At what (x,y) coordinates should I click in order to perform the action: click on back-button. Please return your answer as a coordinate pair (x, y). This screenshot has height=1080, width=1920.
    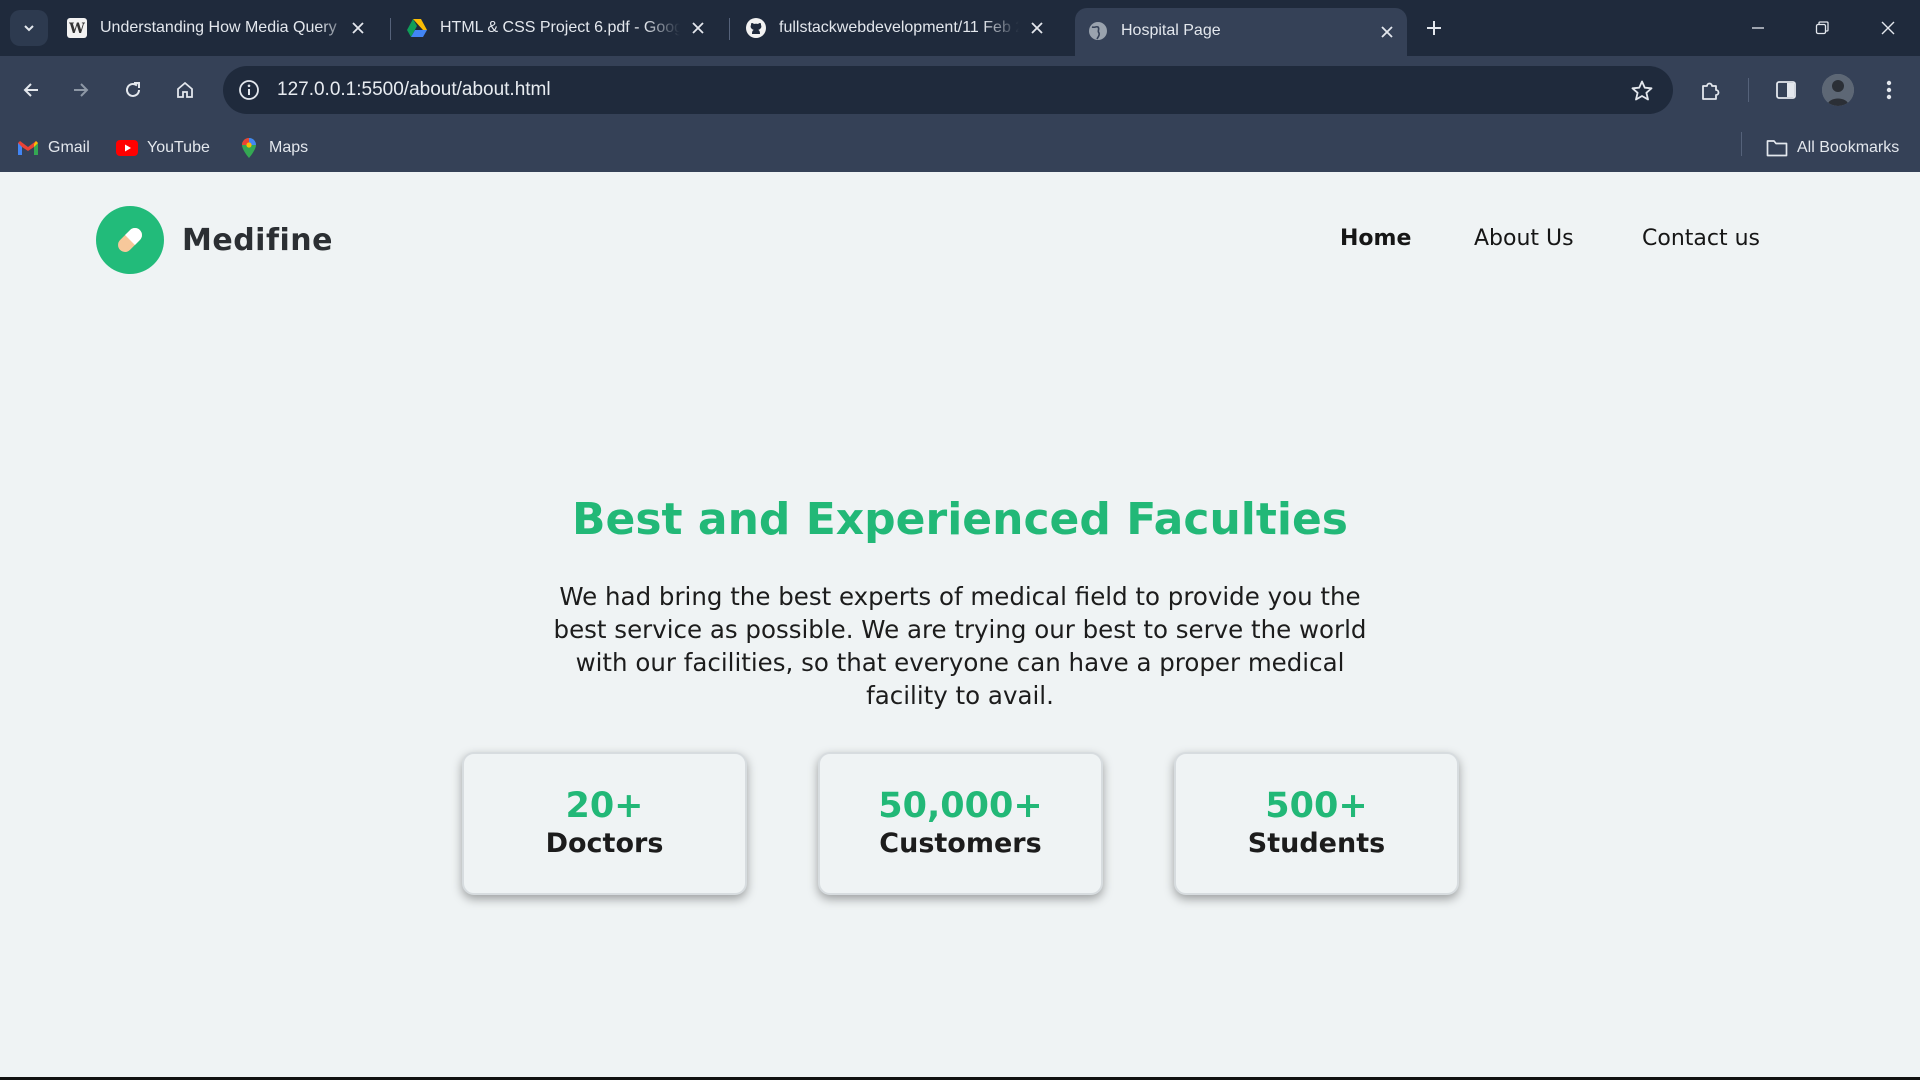
    Looking at the image, I should click on (31, 90).